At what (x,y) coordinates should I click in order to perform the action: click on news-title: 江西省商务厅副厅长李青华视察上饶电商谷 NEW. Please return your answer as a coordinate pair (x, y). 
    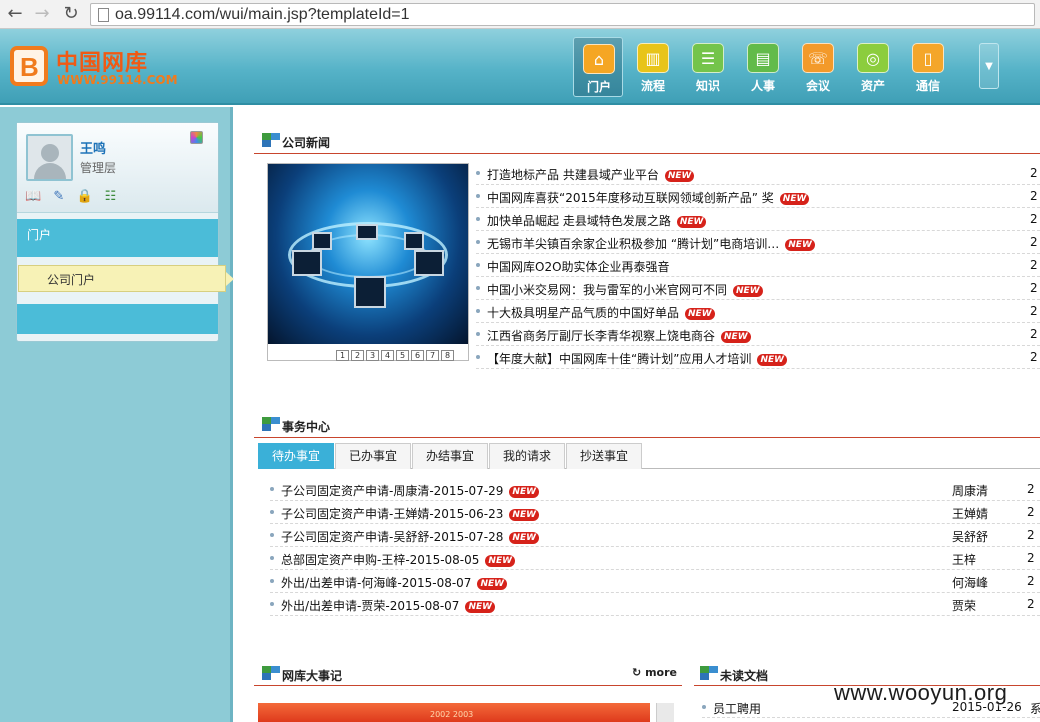
    Looking at the image, I should click on (619, 335).